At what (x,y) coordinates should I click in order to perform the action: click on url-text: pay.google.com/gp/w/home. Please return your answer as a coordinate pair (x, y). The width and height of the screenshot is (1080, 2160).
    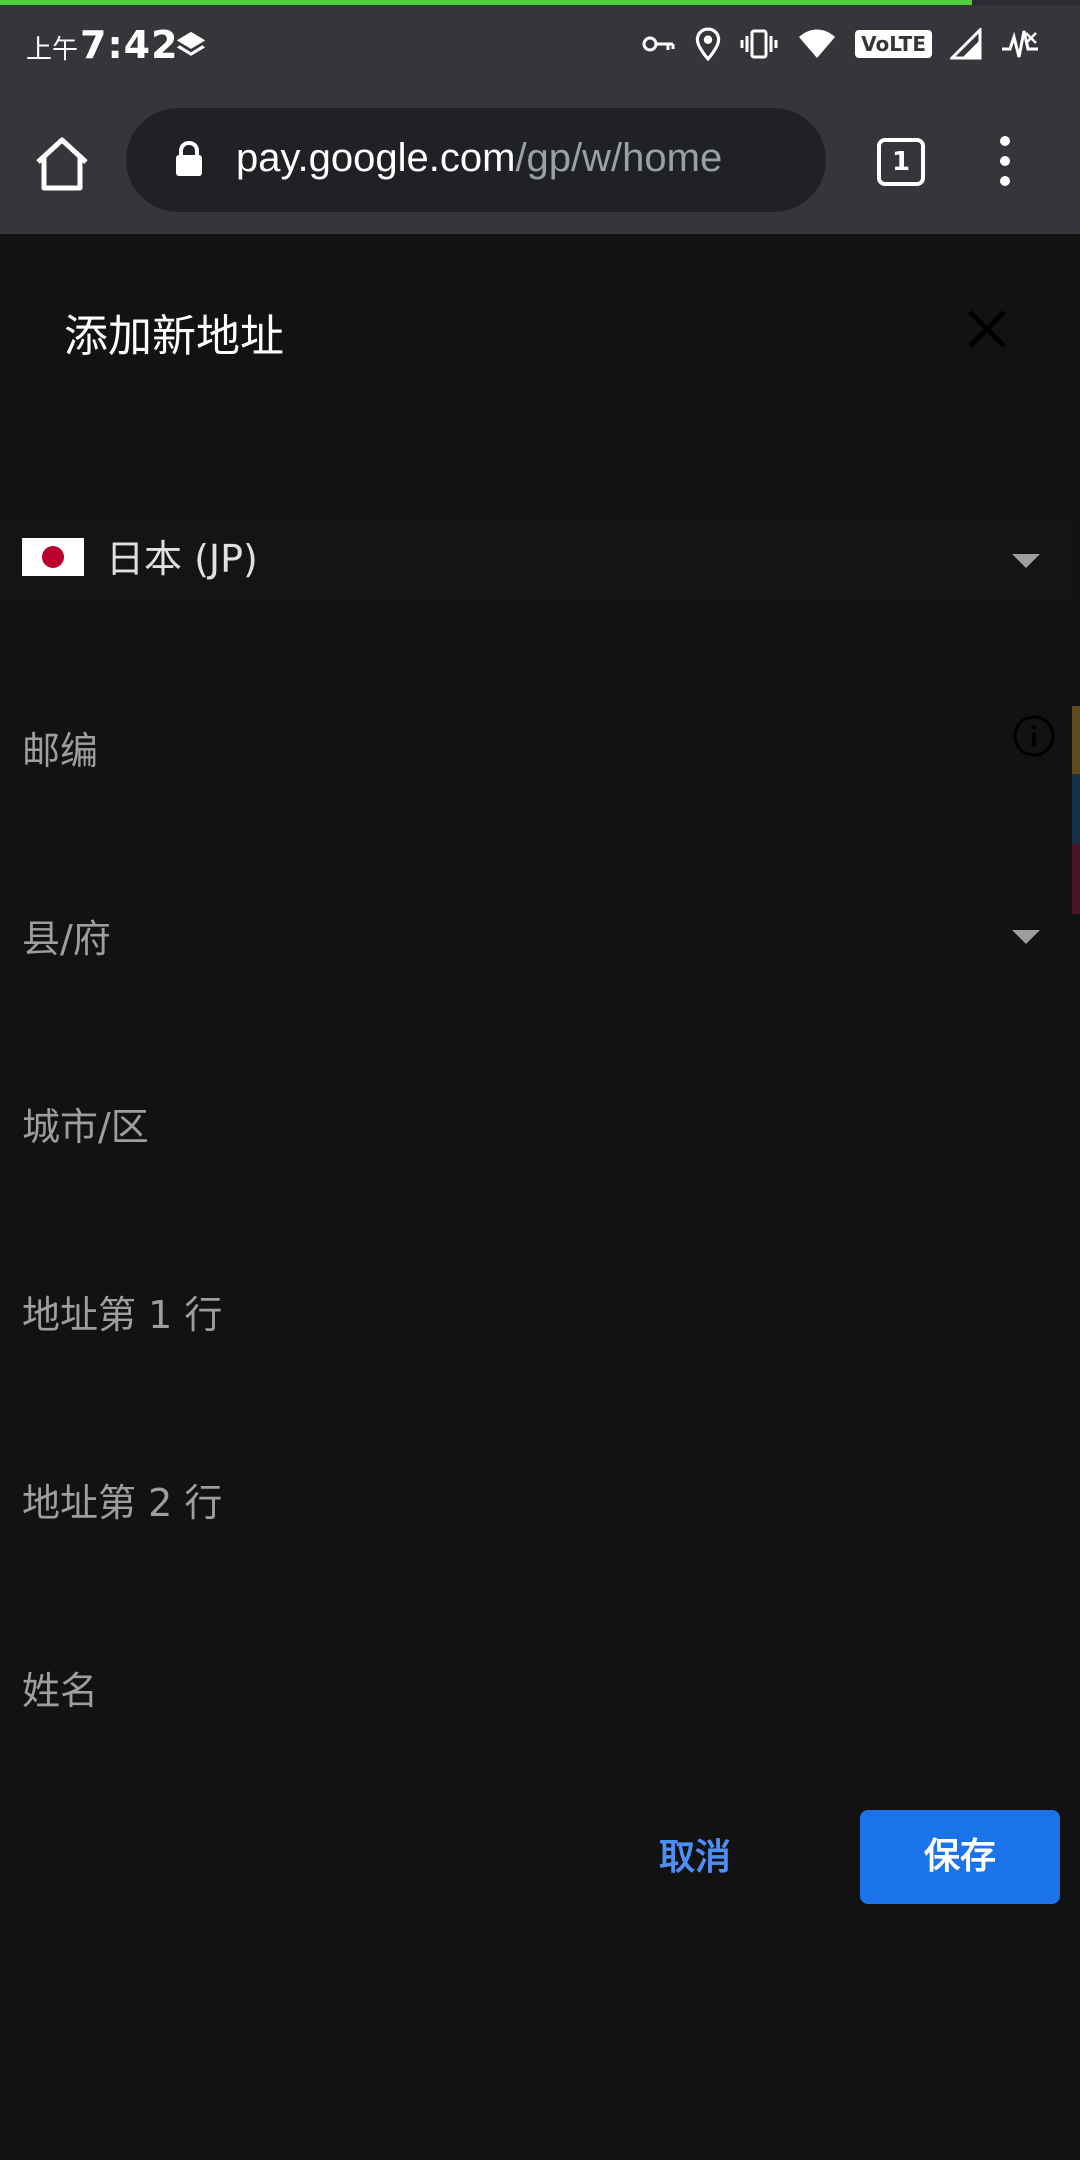
    Looking at the image, I should click on (479, 158).